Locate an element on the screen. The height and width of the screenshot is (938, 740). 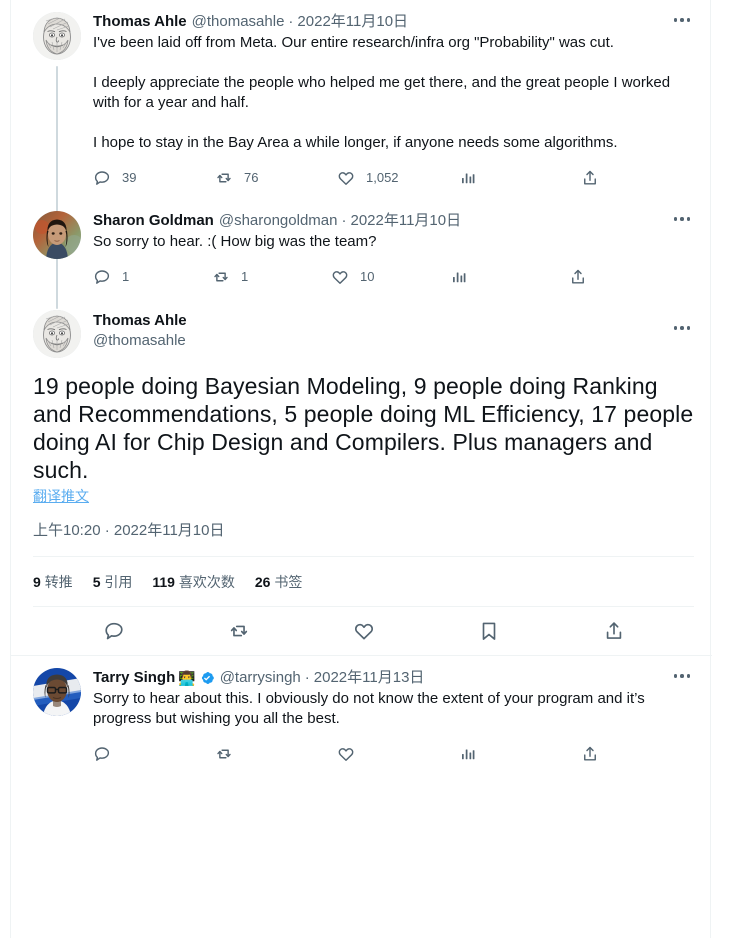
translate-tweet-link: 翻译推文 is located at coordinates (363, 496).